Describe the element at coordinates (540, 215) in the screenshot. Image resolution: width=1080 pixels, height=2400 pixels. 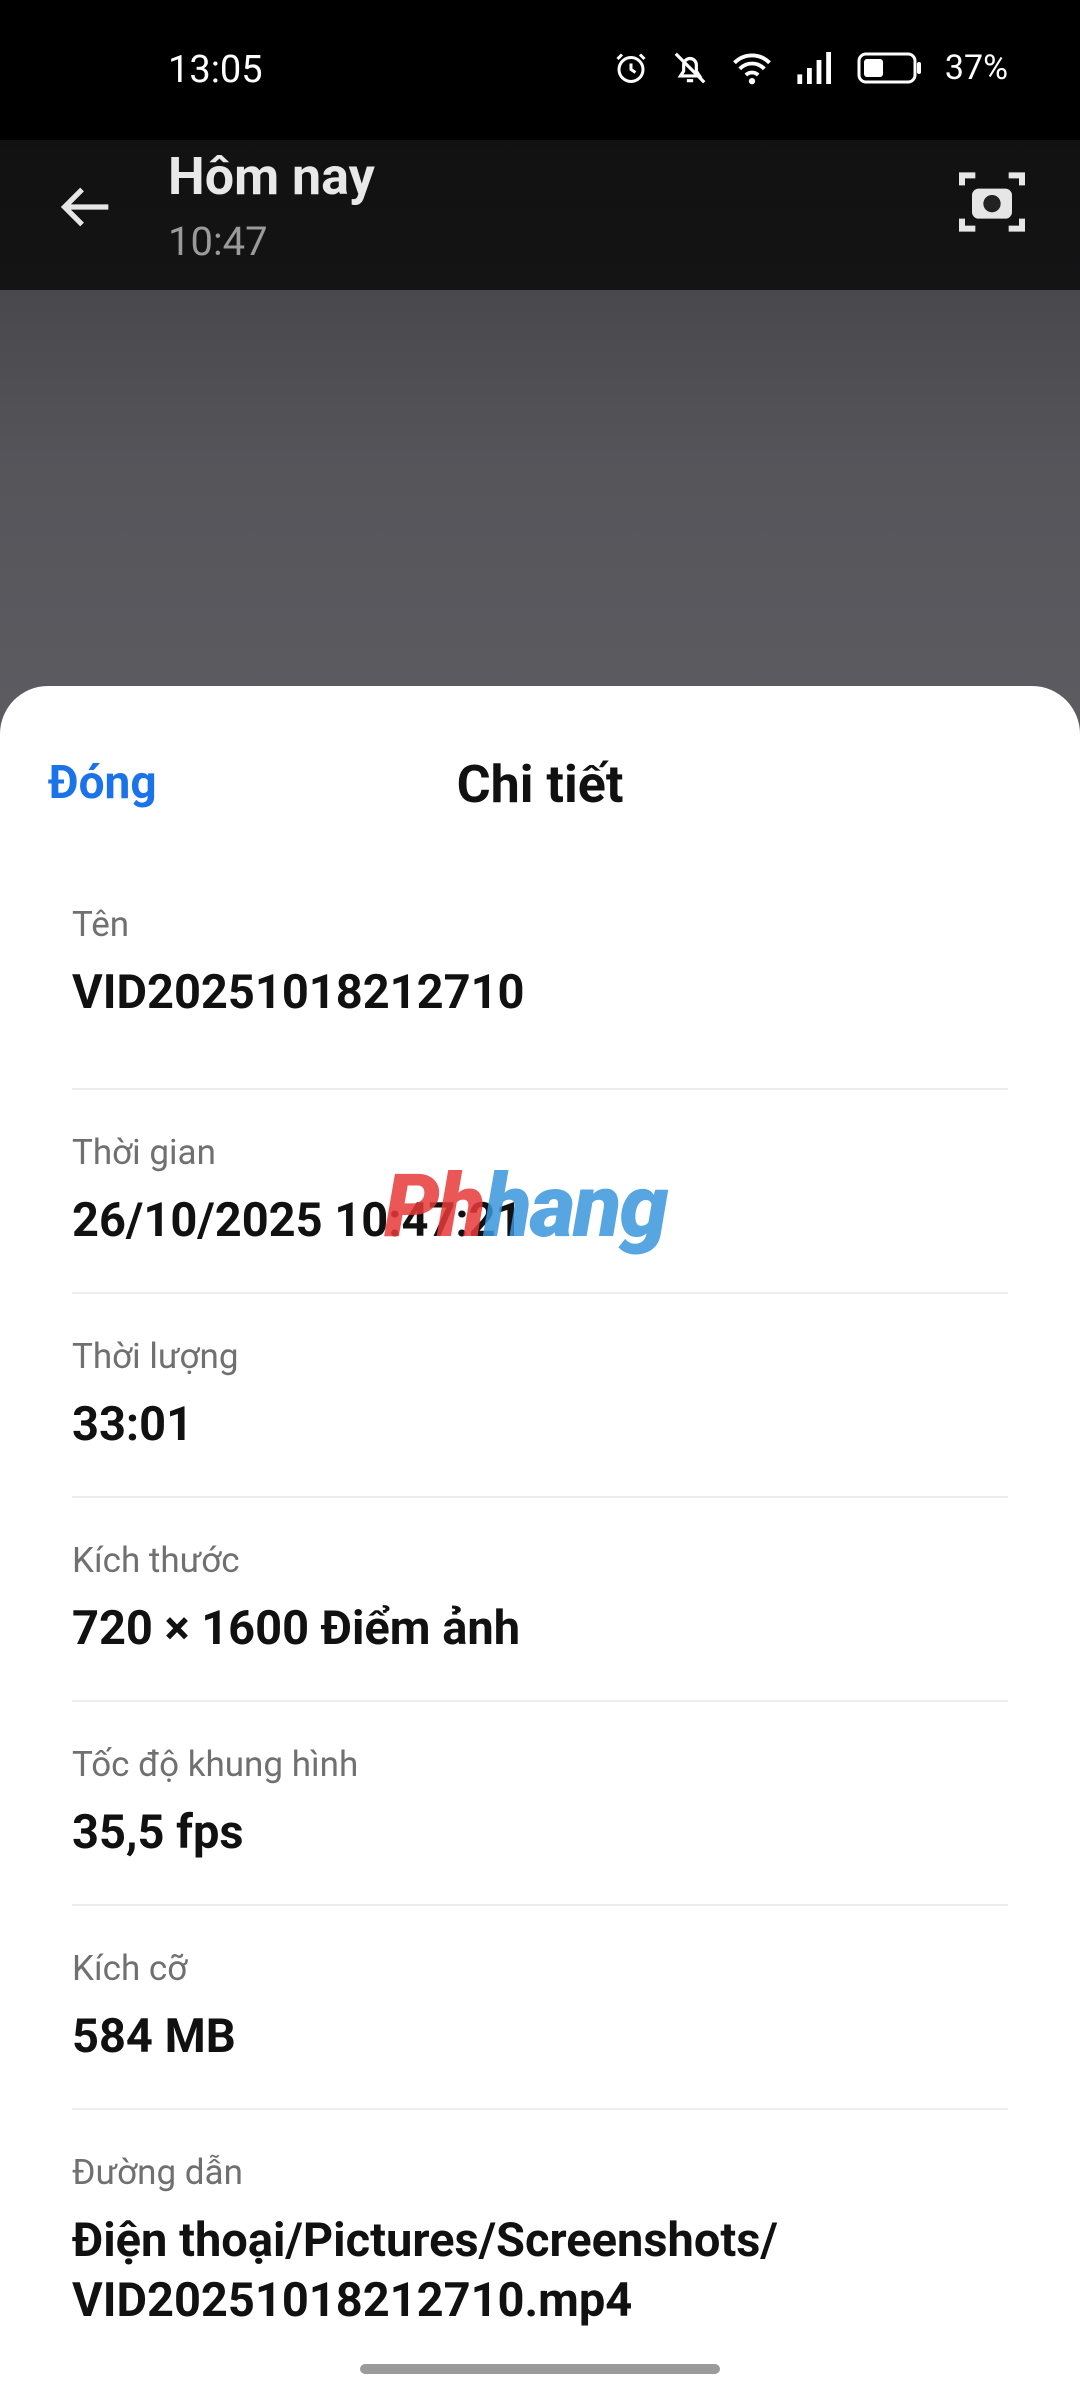
I see `viewer-header: Hôm nay 10:47` at that location.